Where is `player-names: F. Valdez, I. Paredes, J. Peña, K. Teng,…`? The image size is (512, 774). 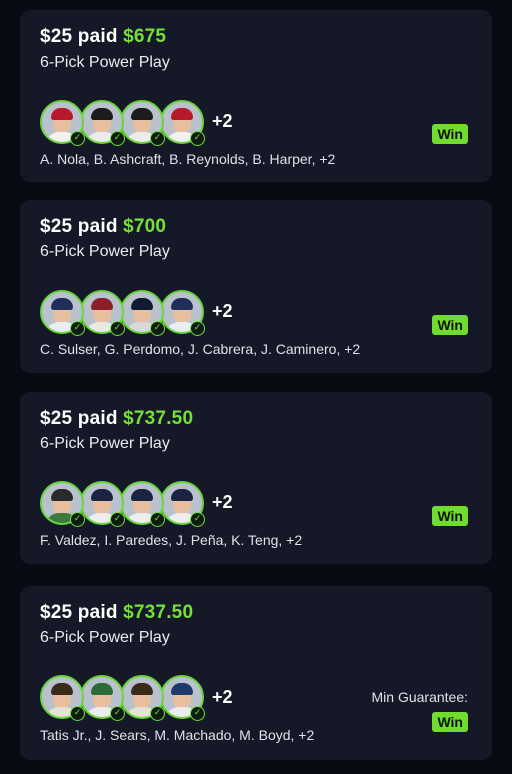 player-names: F. Valdez, I. Paredes, J. Peña, K. Teng,… is located at coordinates (171, 540).